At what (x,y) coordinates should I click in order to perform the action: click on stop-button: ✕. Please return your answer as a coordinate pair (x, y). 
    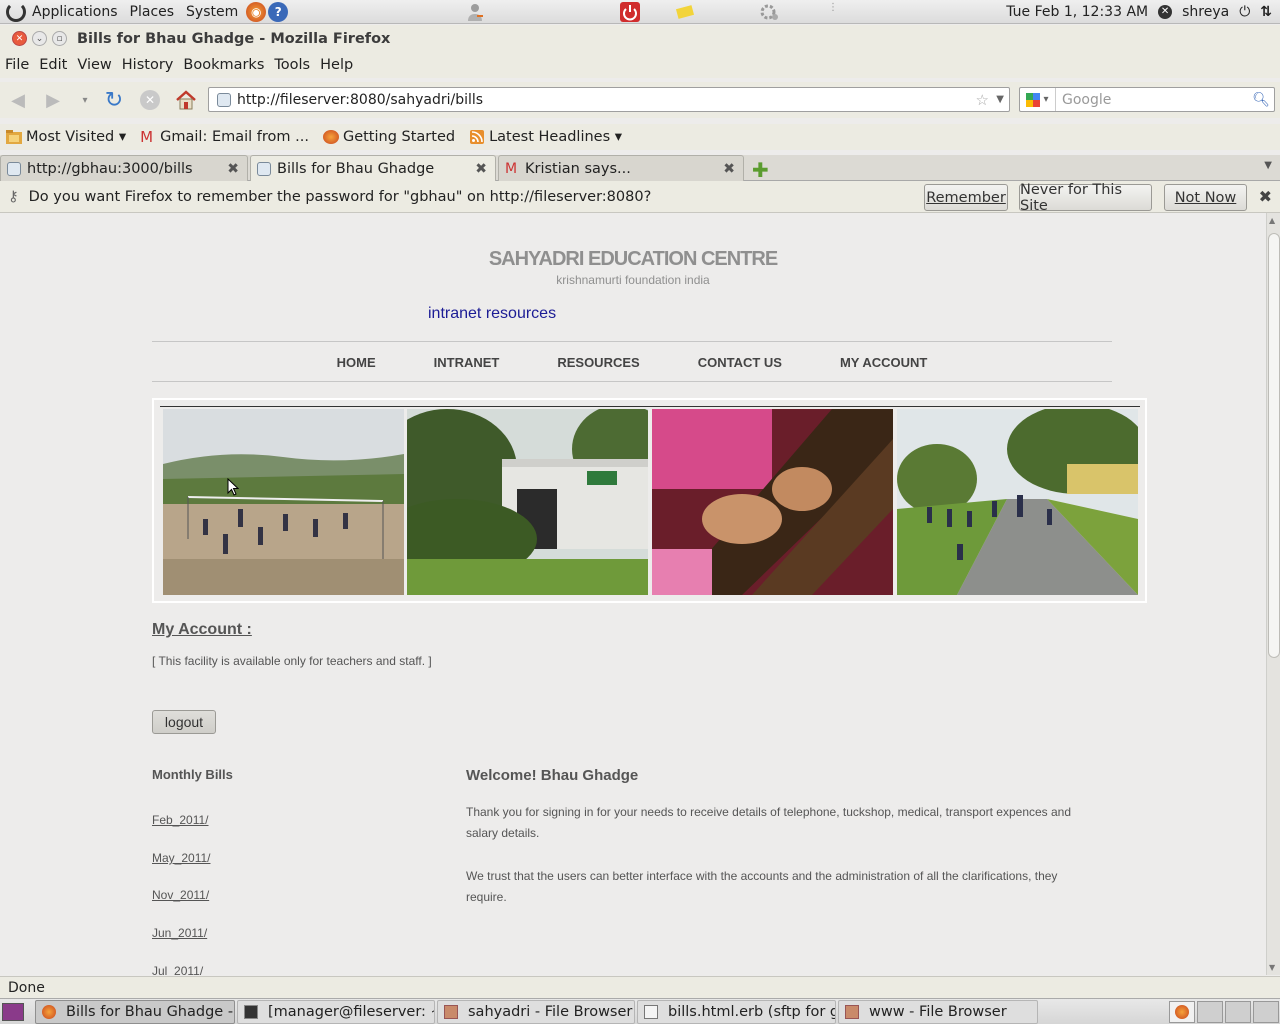
    Looking at the image, I should click on (150, 100).